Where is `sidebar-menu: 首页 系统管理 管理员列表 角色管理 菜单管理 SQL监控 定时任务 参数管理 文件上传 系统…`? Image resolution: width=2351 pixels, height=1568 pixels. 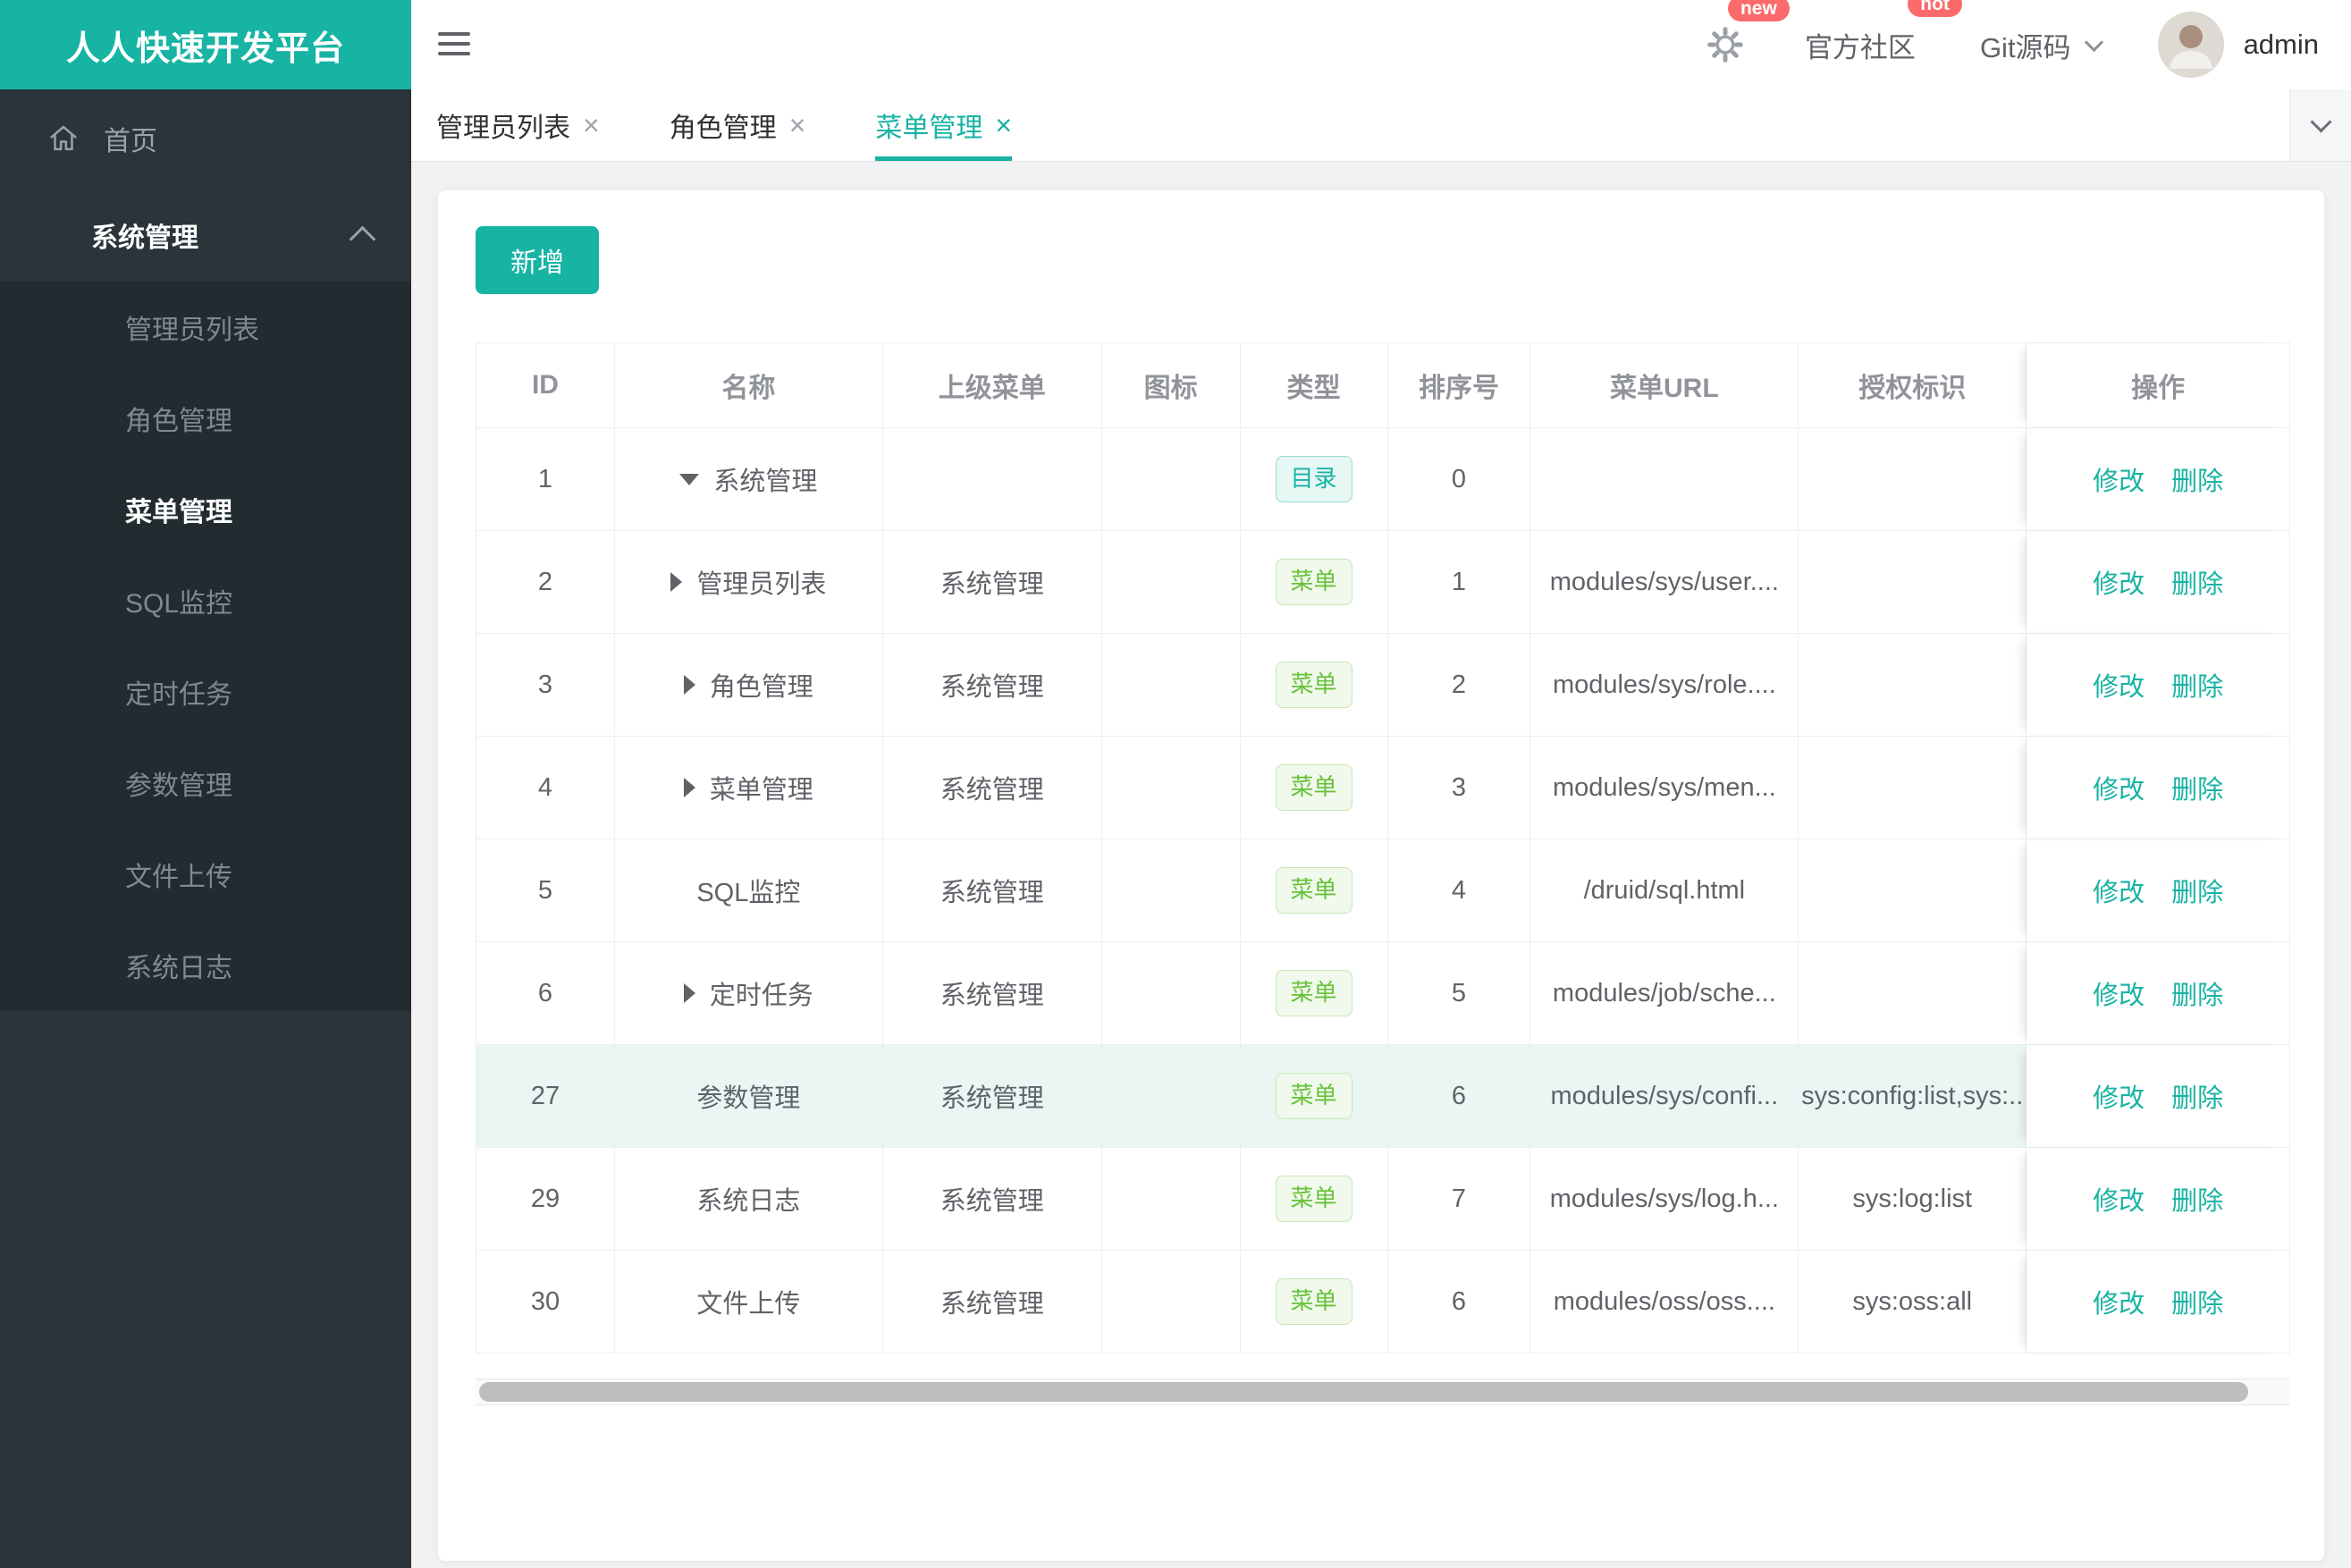 sidebar-menu: 首页 系统管理 管理员列表 角色管理 菜单管理 SQL监控 定时任务 参数管理 文件上传 系统… is located at coordinates (205, 550).